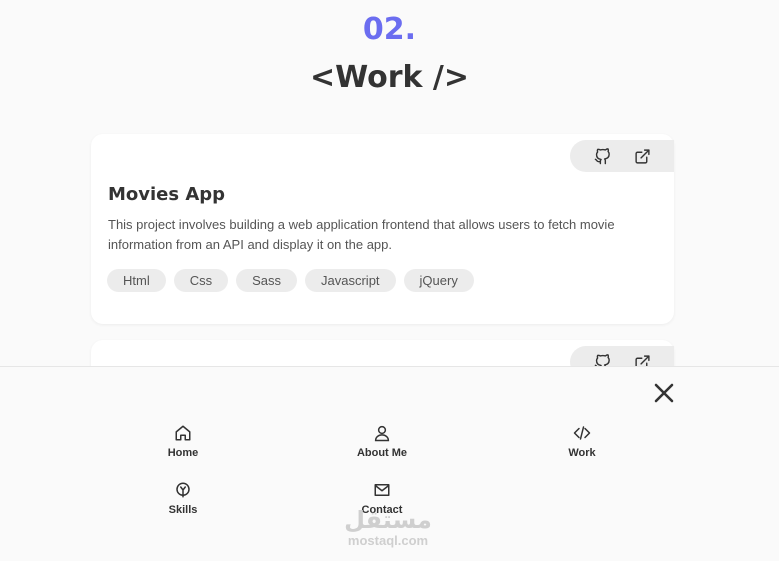 The height and width of the screenshot is (561, 779). What do you see at coordinates (438, 280) in the screenshot?
I see `tech-tag: jQuery` at bounding box center [438, 280].